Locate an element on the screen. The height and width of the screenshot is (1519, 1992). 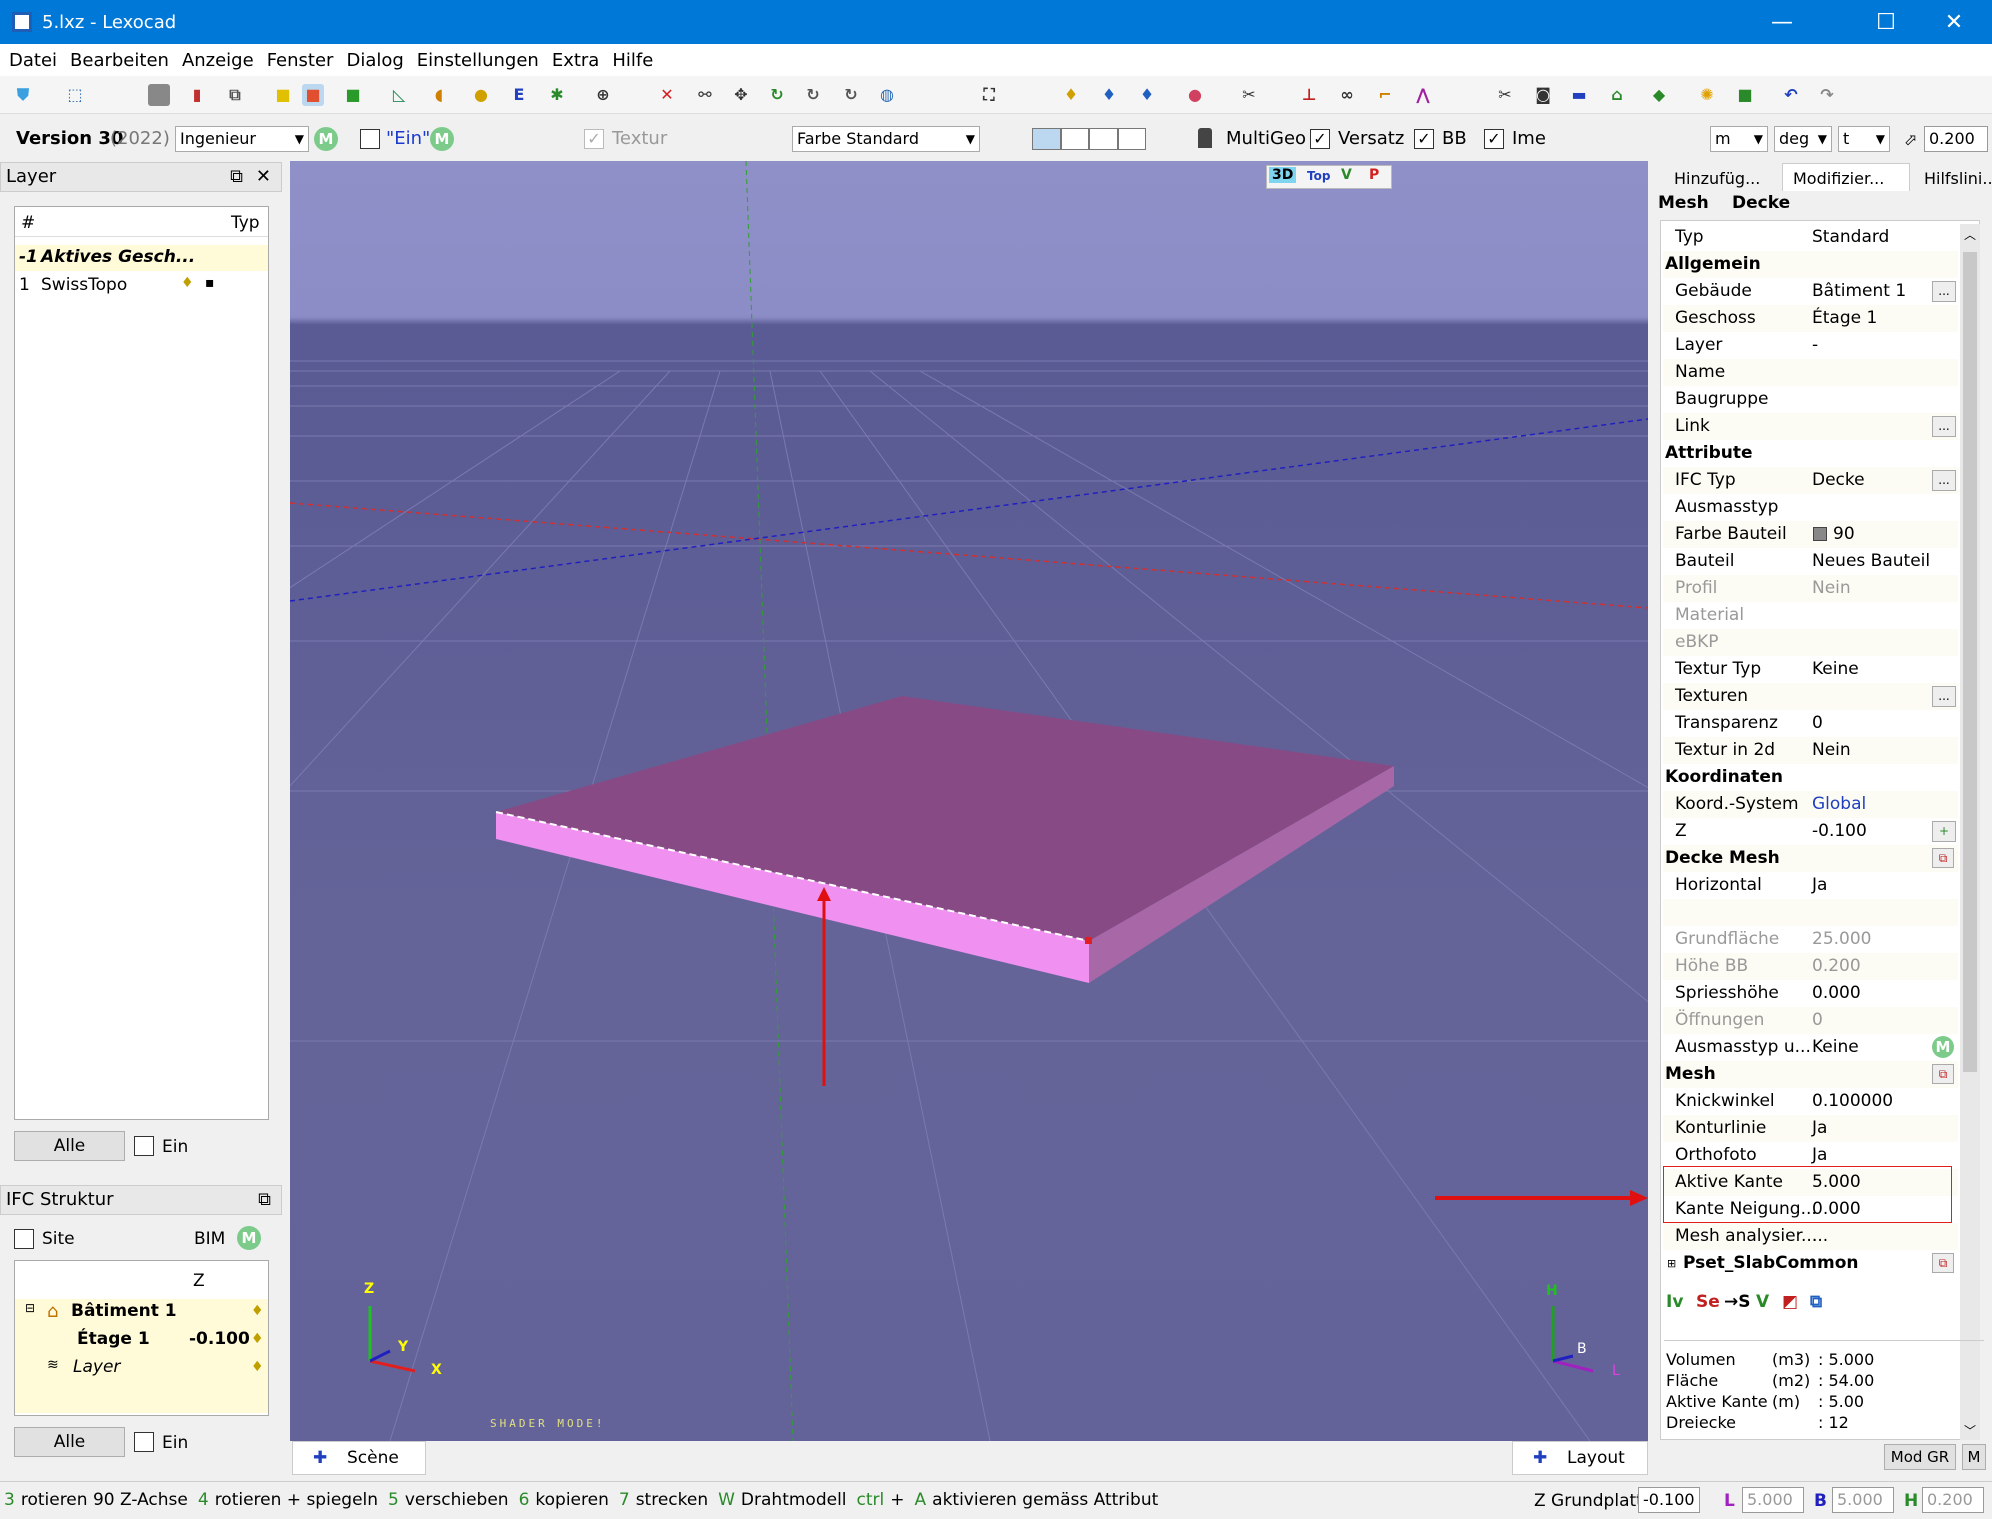
tab-layout: ✚ Layout is located at coordinates (1580, 1458).